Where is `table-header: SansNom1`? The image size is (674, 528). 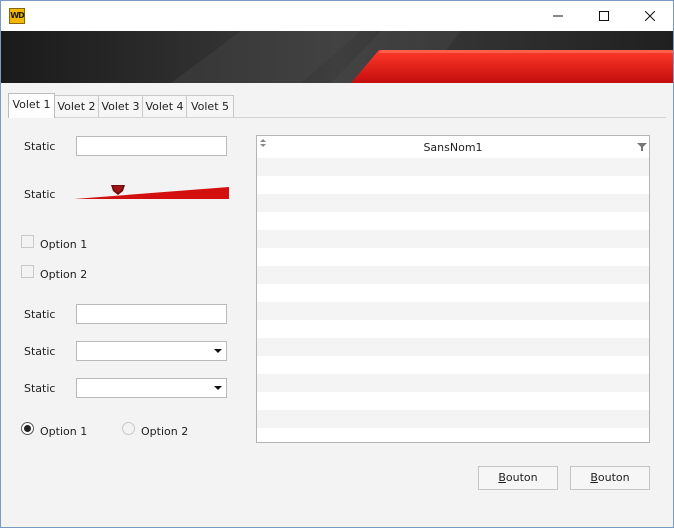 table-header: SansNom1 is located at coordinates (453, 147).